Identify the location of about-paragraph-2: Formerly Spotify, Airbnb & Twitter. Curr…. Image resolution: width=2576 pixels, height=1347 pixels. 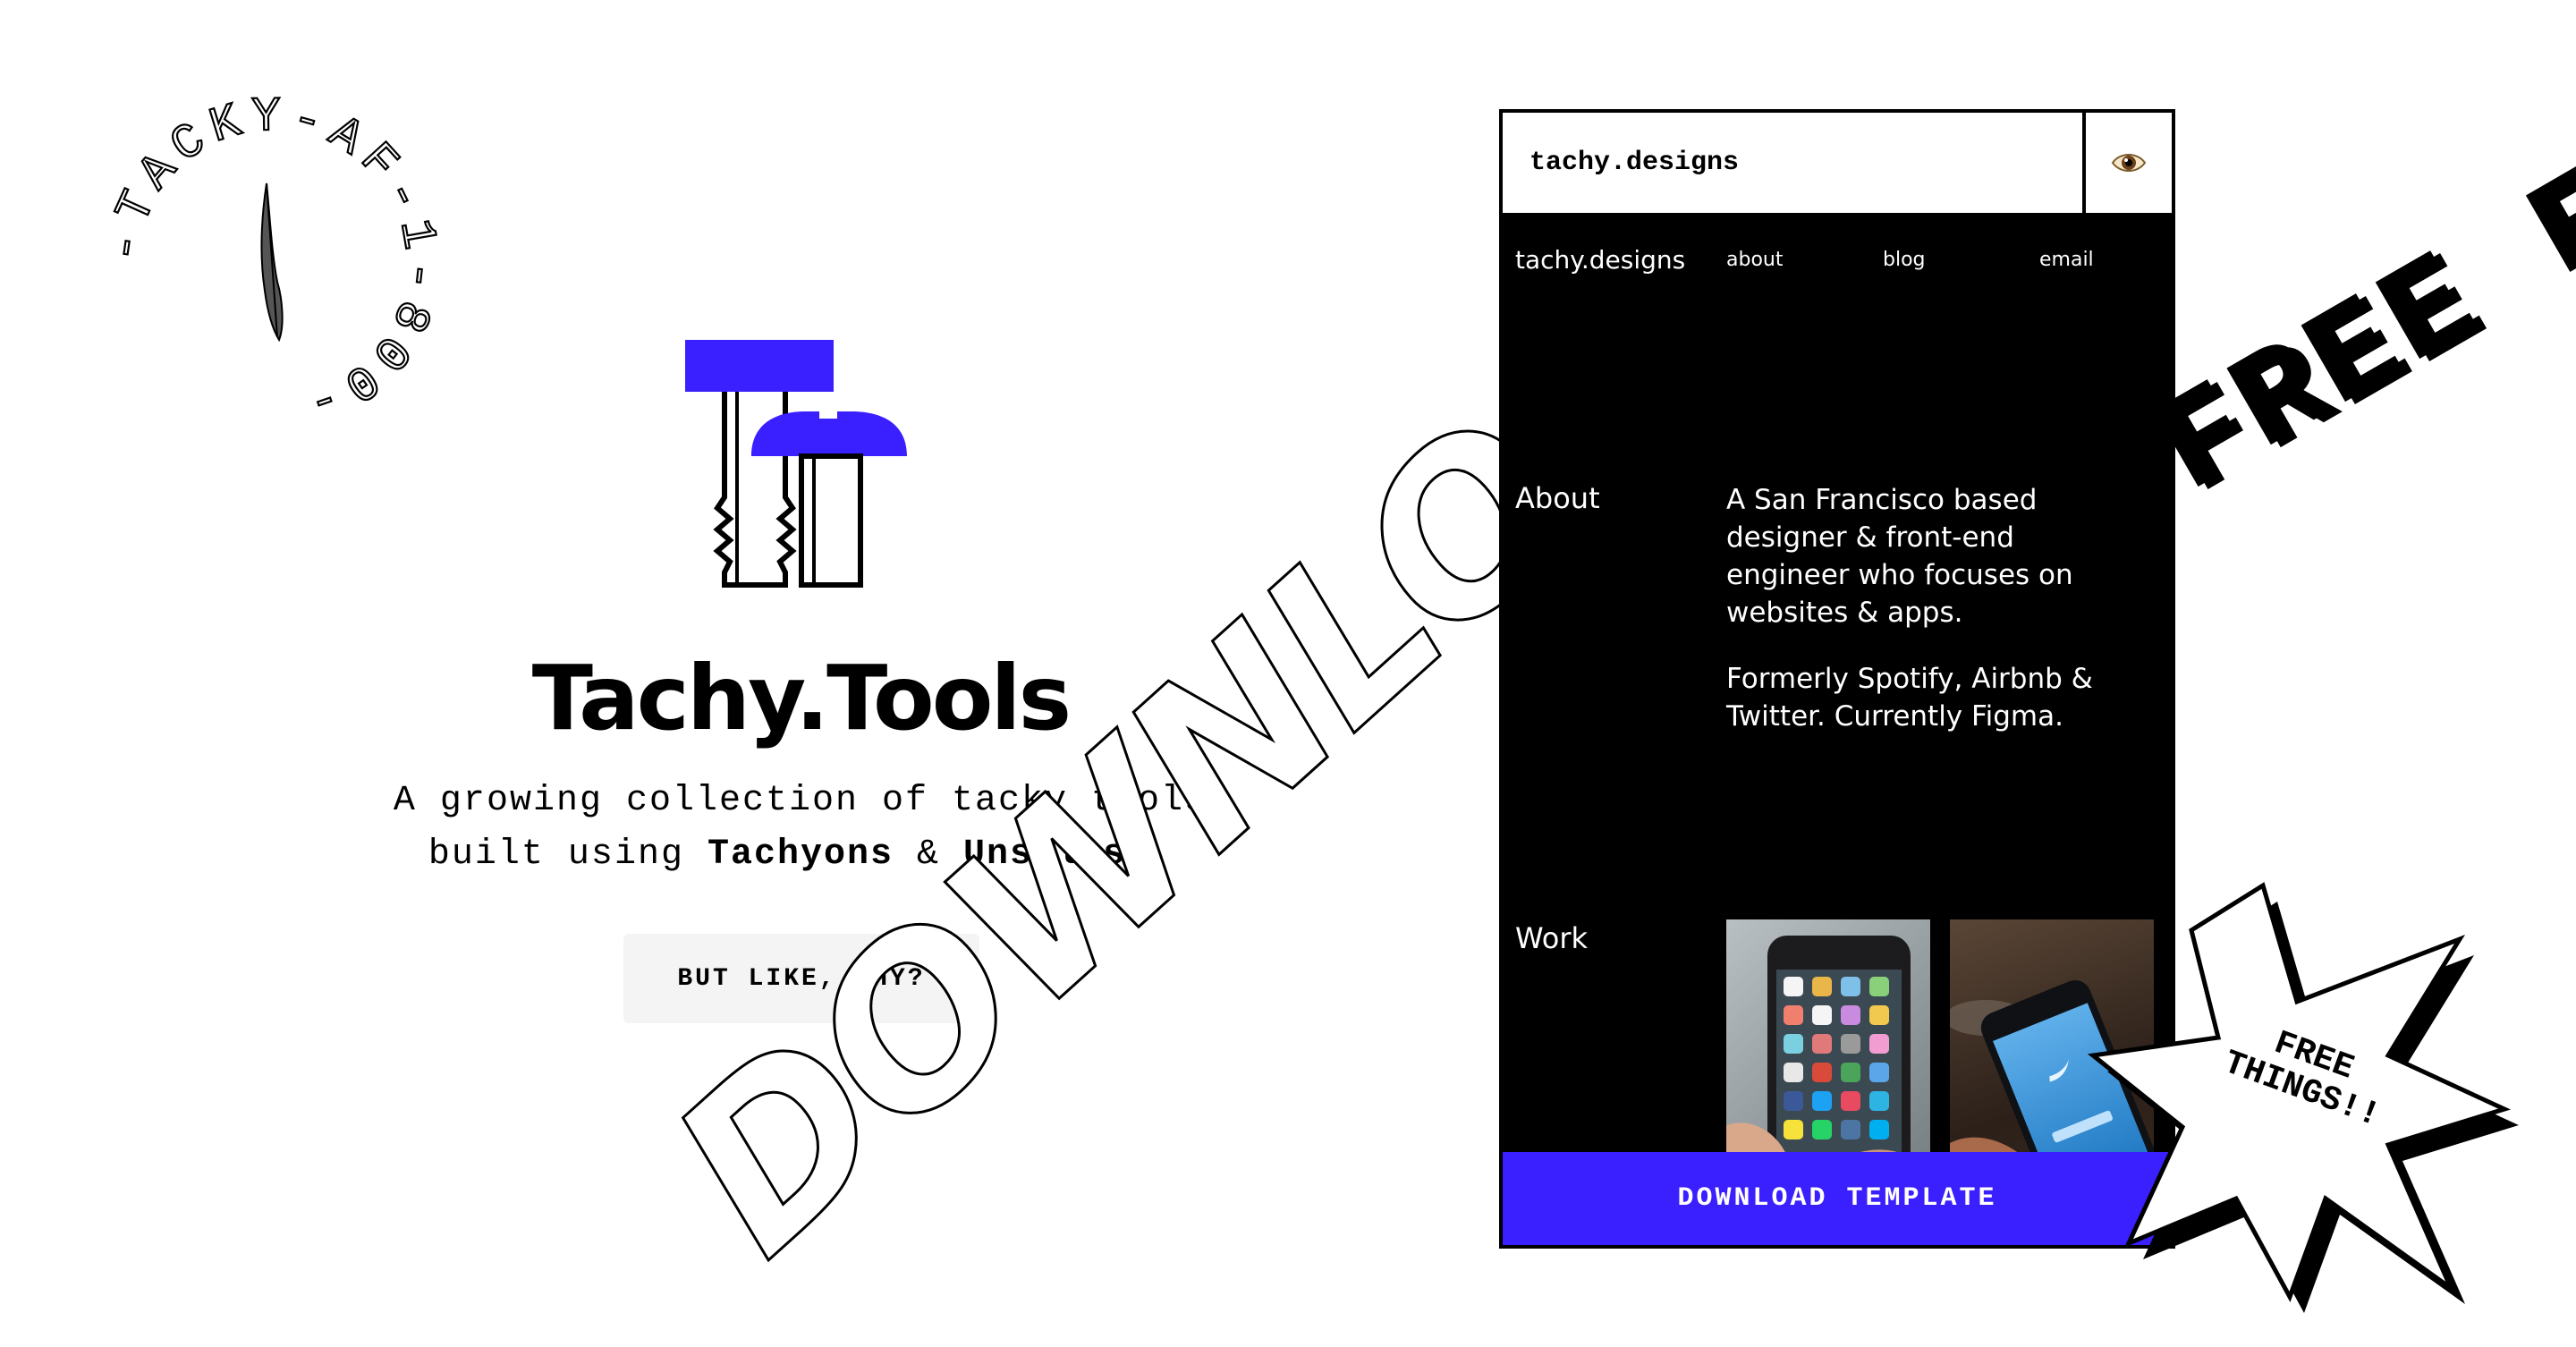
(1909, 698).